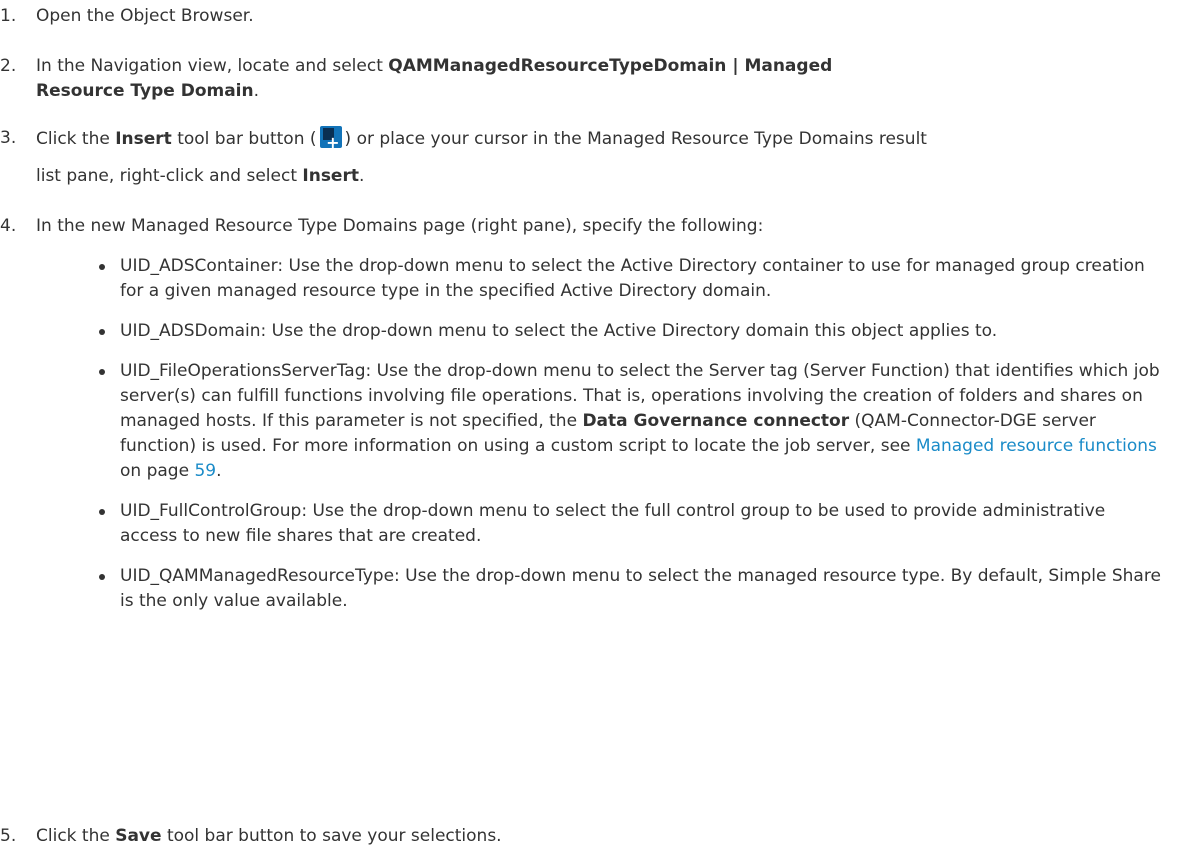 Image resolution: width=1184 pixels, height=849 pixels. I want to click on managed-resource-functions-link: Managed resource functions, so click(1036, 446).